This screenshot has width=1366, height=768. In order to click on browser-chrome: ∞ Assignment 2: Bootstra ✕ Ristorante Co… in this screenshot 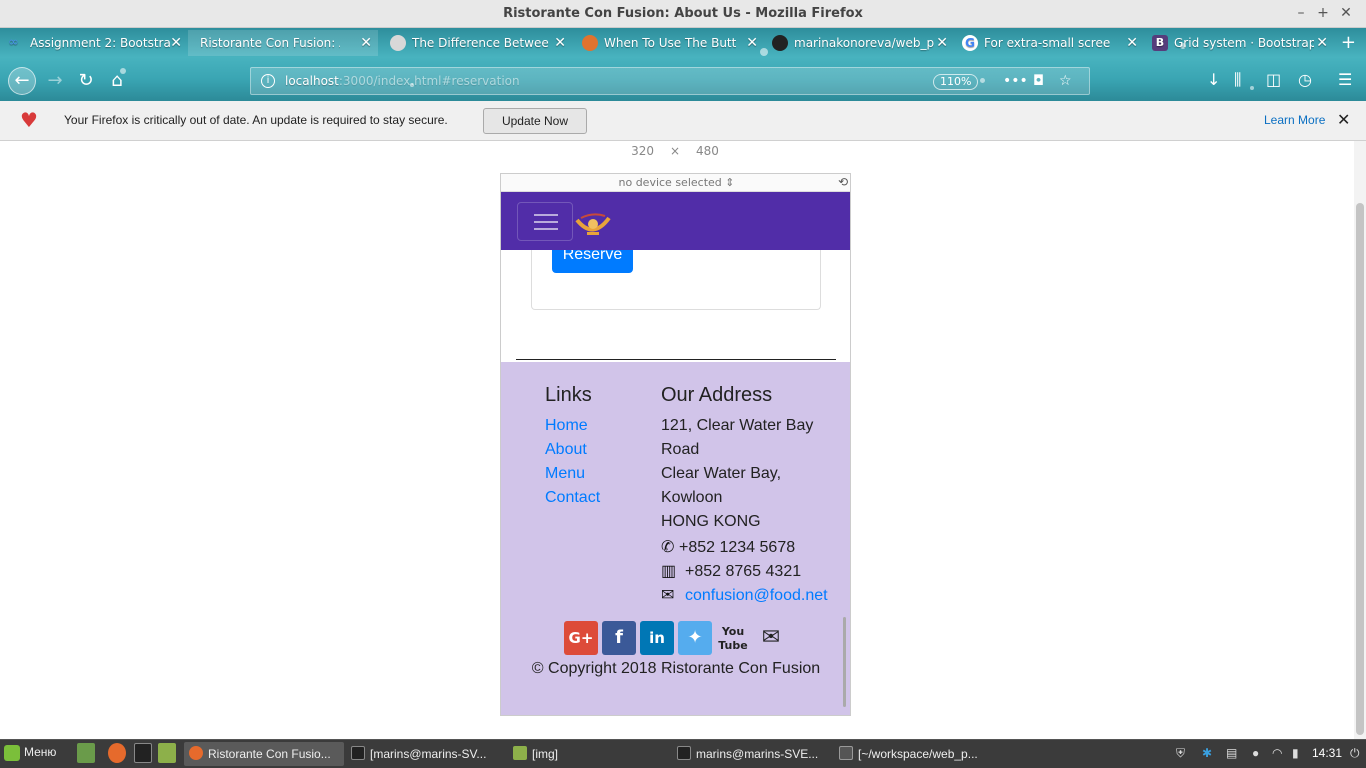, I will do `click(683, 64)`.